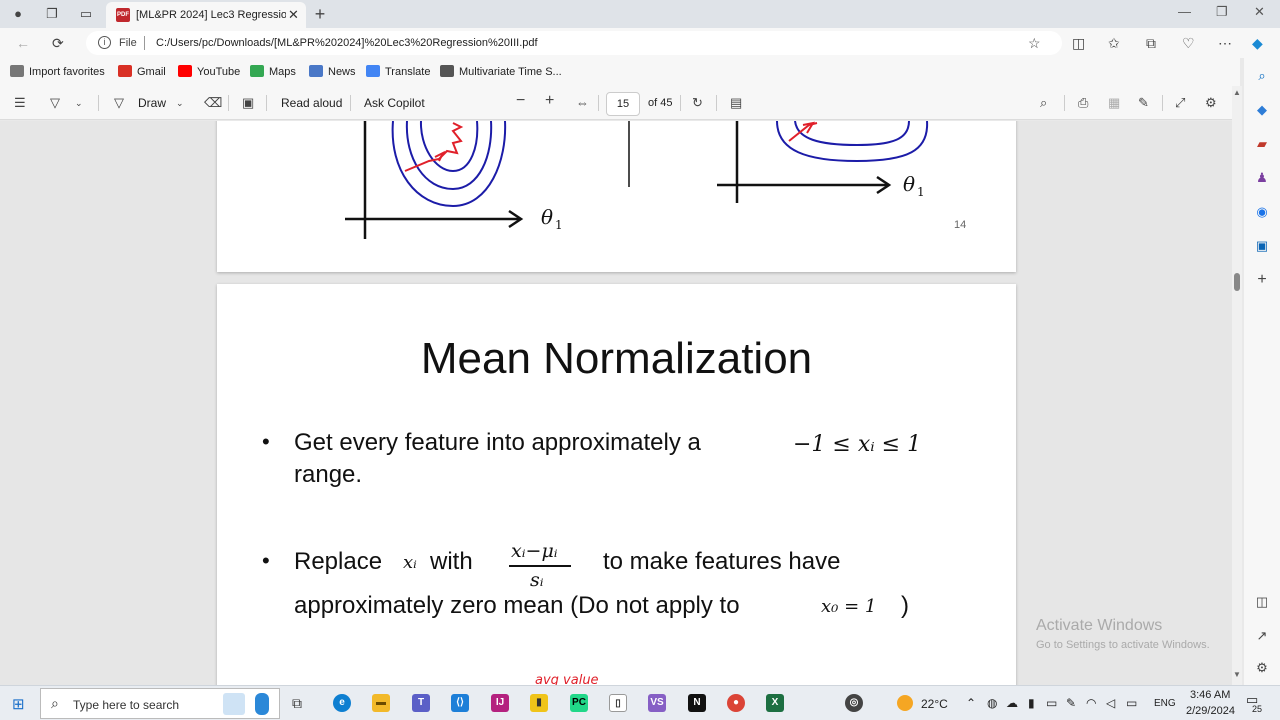 Image resolution: width=1280 pixels, height=720 pixels. I want to click on microsoft-365-icon: ◉, so click(1262, 212).